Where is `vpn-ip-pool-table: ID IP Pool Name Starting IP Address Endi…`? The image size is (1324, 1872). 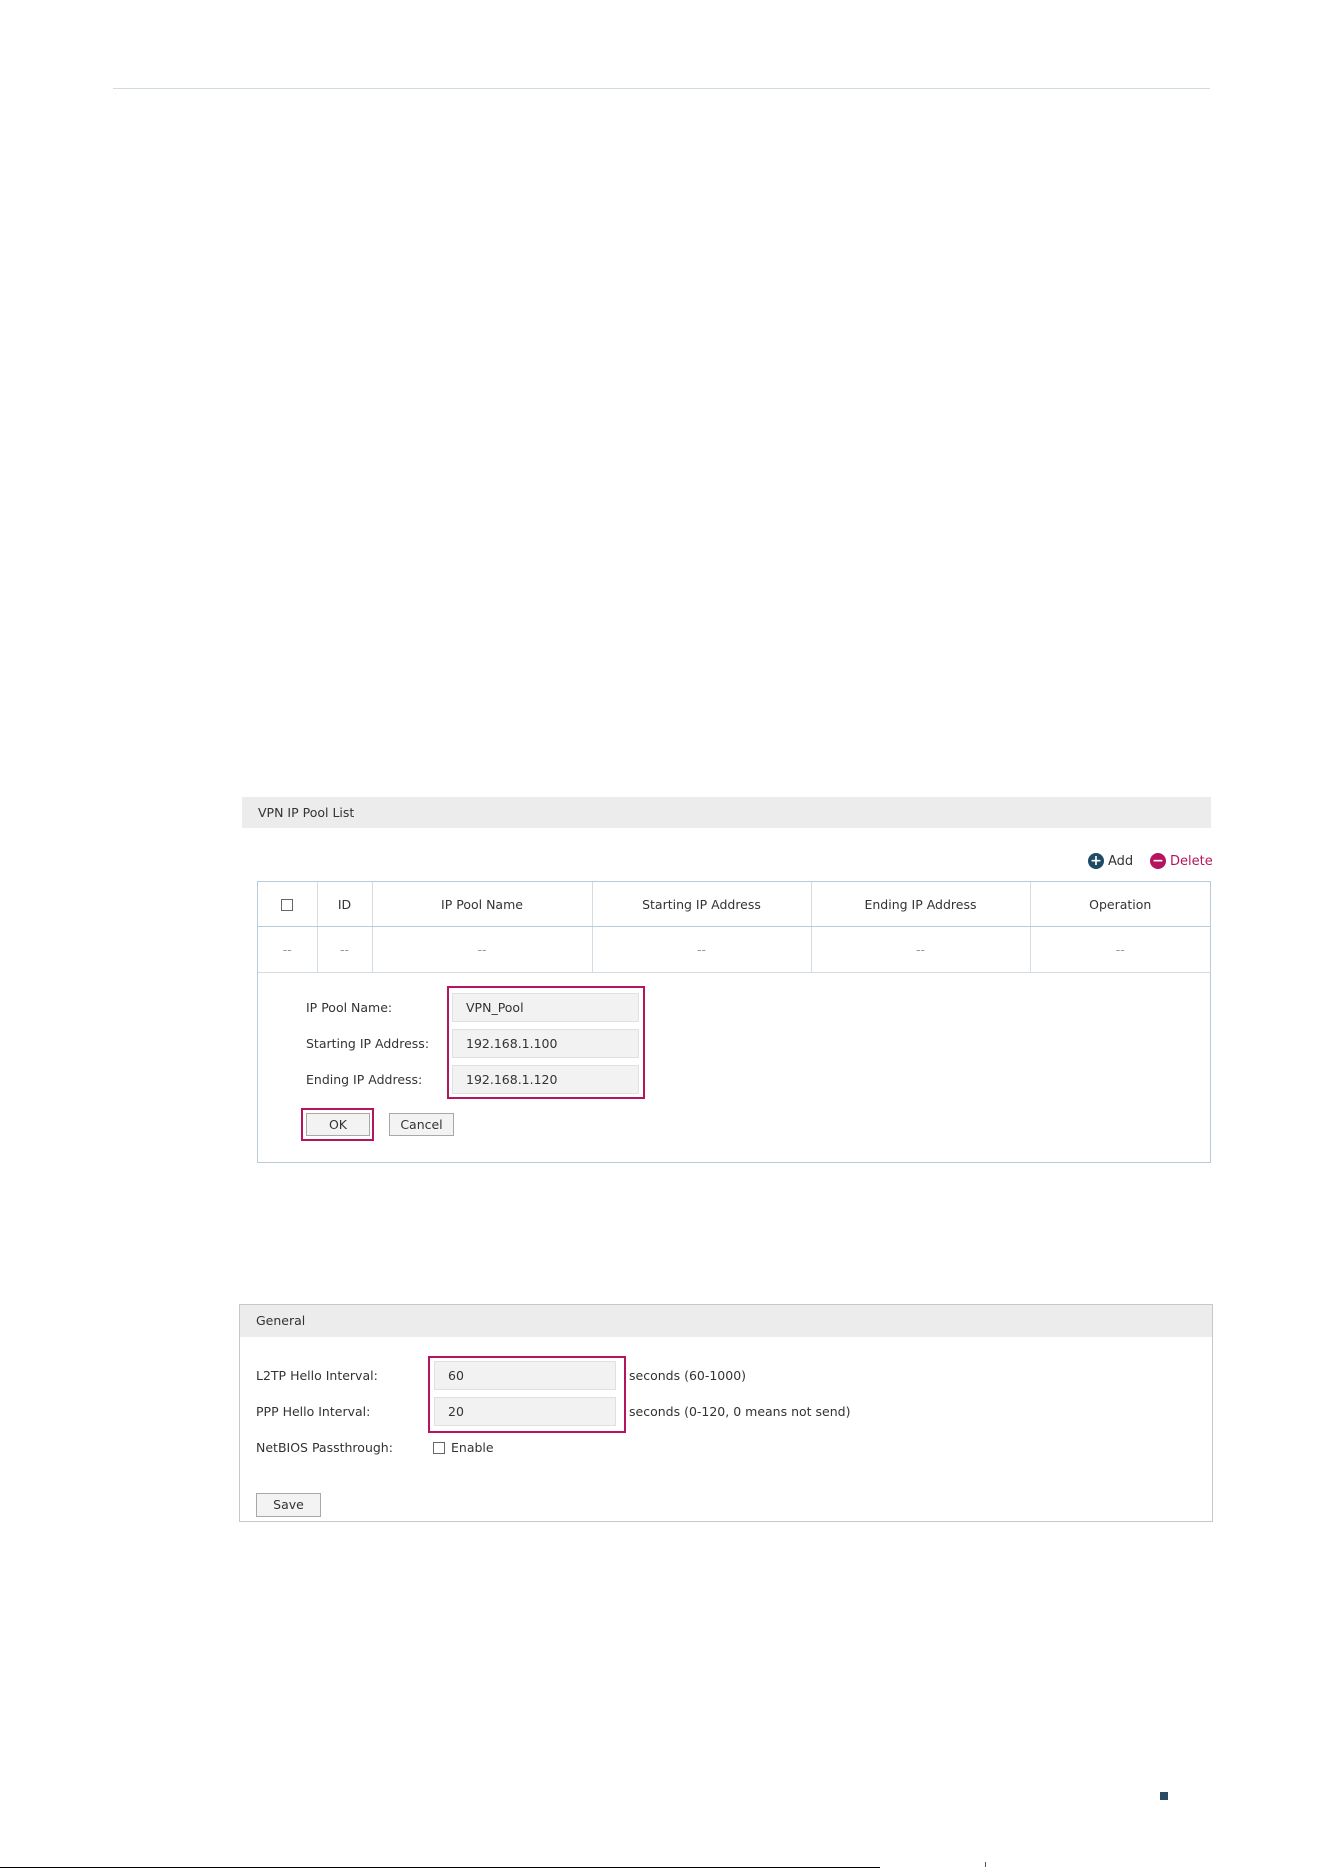 vpn-ip-pool-table: ID IP Pool Name Starting IP Address Endi… is located at coordinates (734, 927).